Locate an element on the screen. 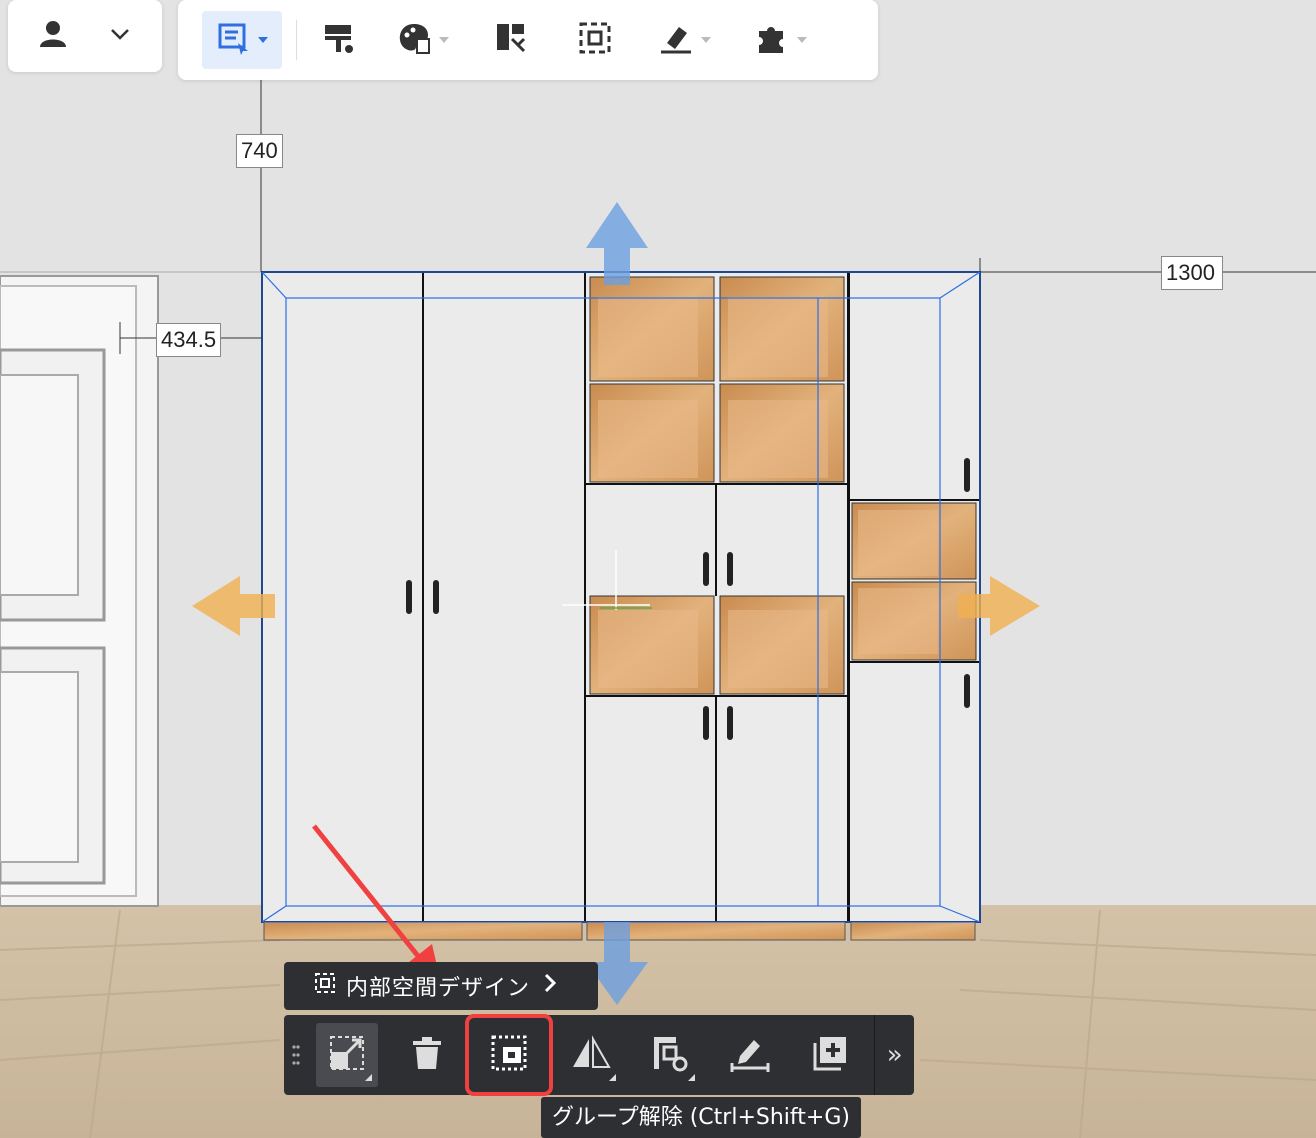 This screenshot has height=1138, width=1316. user-panel is located at coordinates (85, 36).